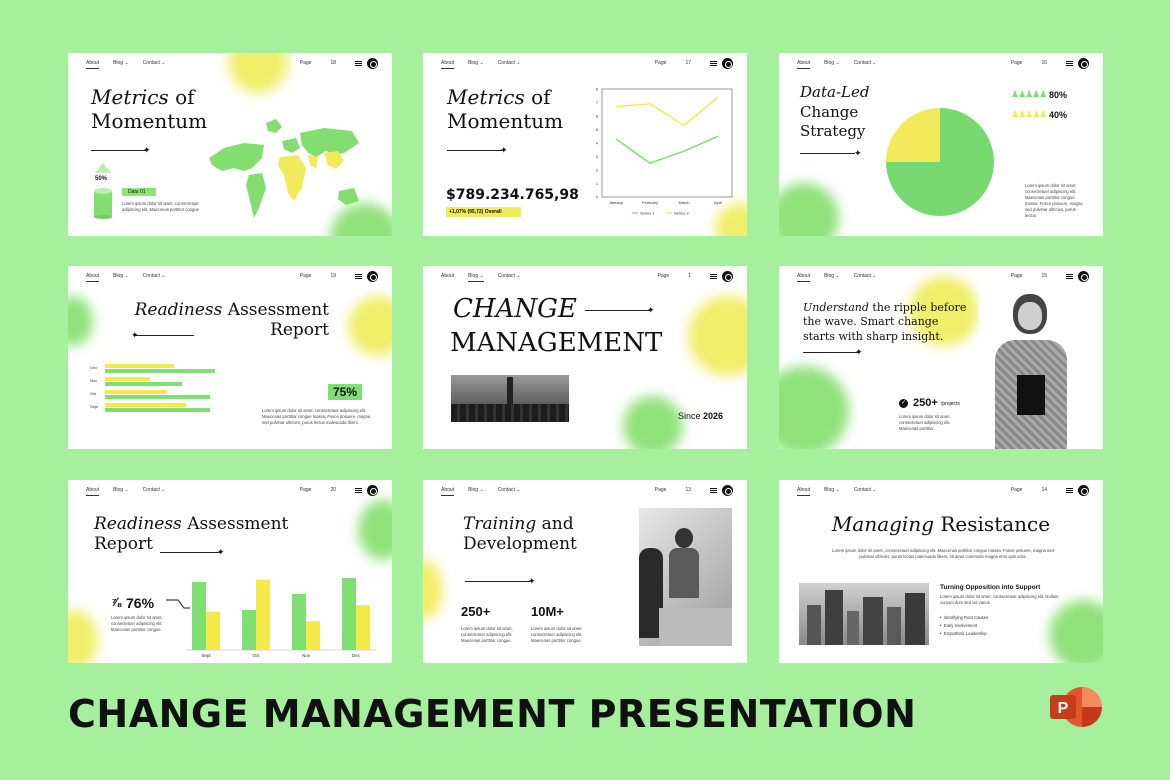 This screenshot has width=1170, height=780. Describe the element at coordinates (688, 490) in the screenshot. I see `page-number: 13` at that location.